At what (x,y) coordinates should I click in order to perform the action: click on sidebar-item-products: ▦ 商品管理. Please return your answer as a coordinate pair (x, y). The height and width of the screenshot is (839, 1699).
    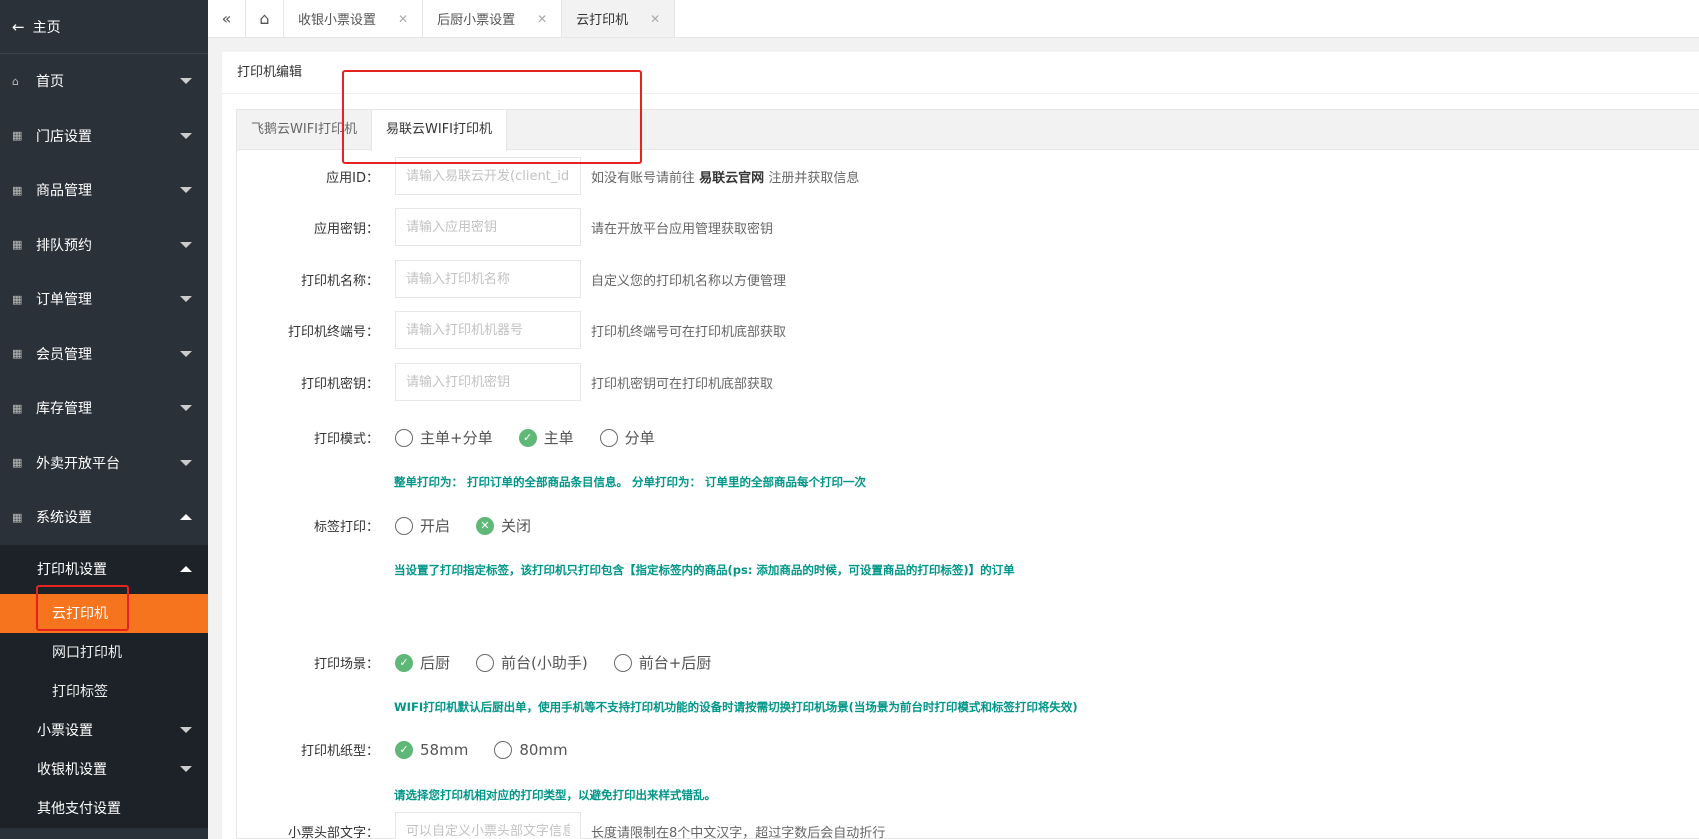
    Looking at the image, I should click on (104, 190).